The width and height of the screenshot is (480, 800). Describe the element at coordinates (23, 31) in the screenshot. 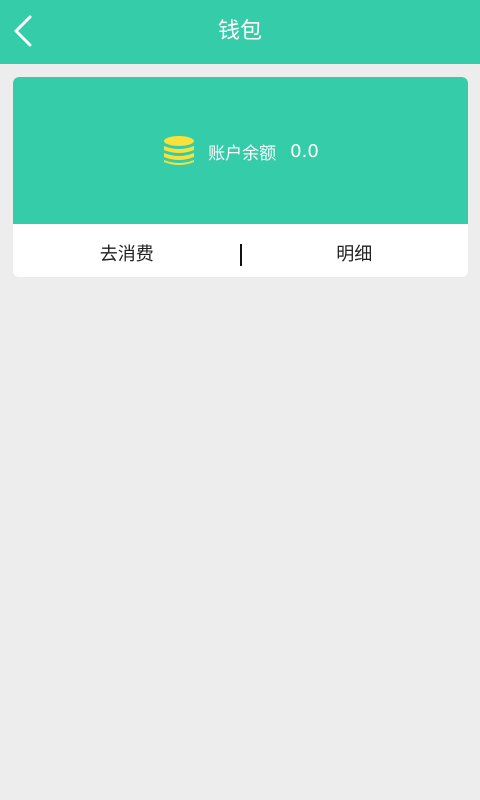

I see `chevron-left-icon` at that location.